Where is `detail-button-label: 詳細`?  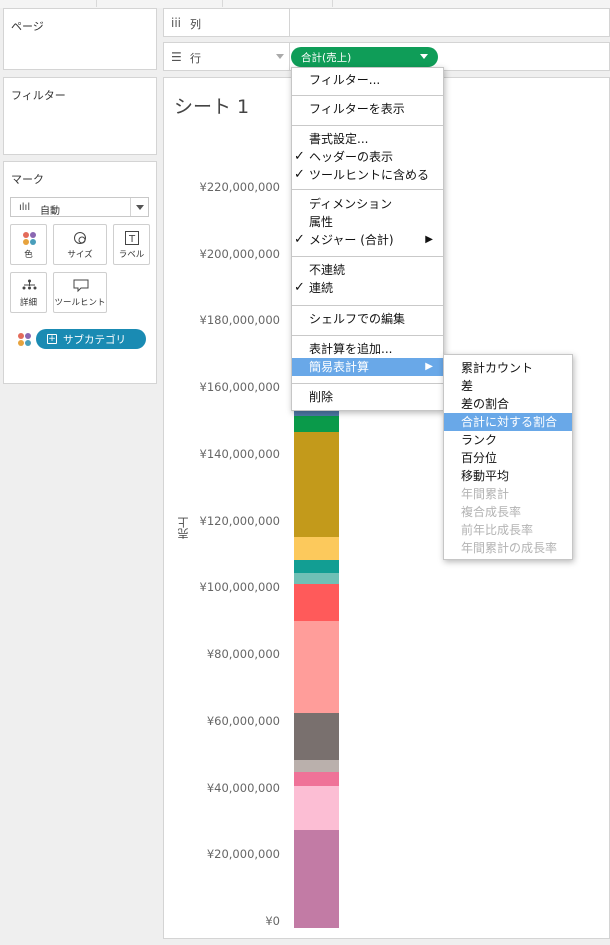
detail-button-label: 詳細 is located at coordinates (28, 303).